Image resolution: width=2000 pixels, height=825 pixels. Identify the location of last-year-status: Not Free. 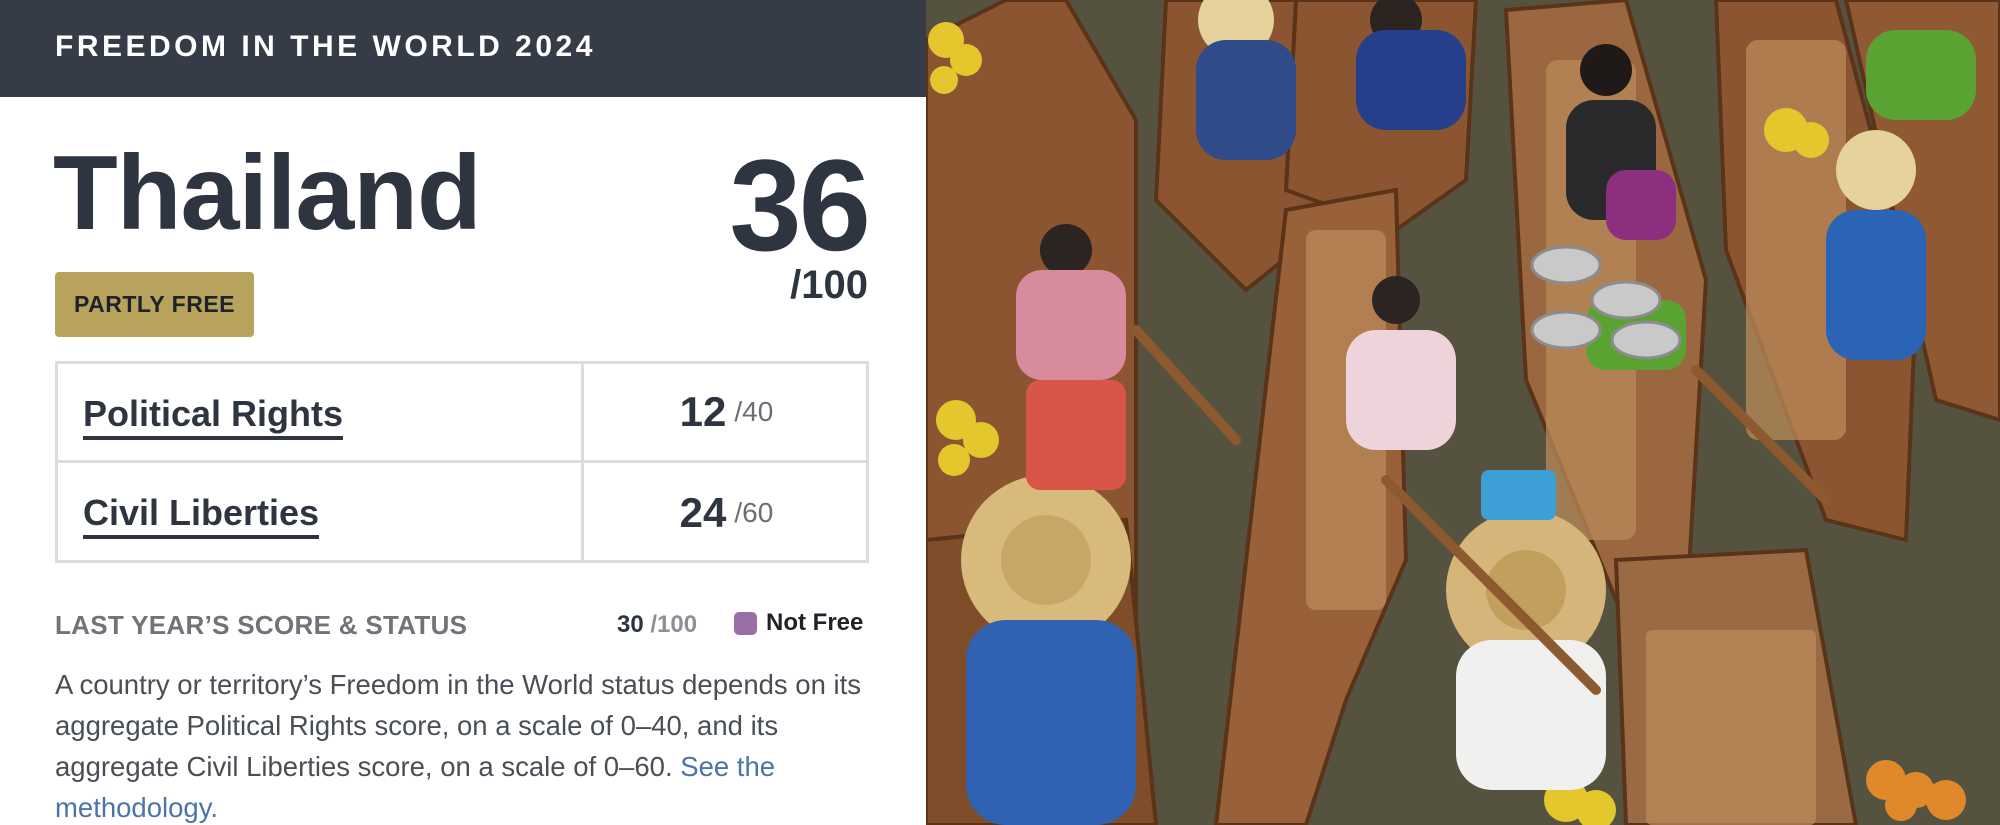
(815, 622).